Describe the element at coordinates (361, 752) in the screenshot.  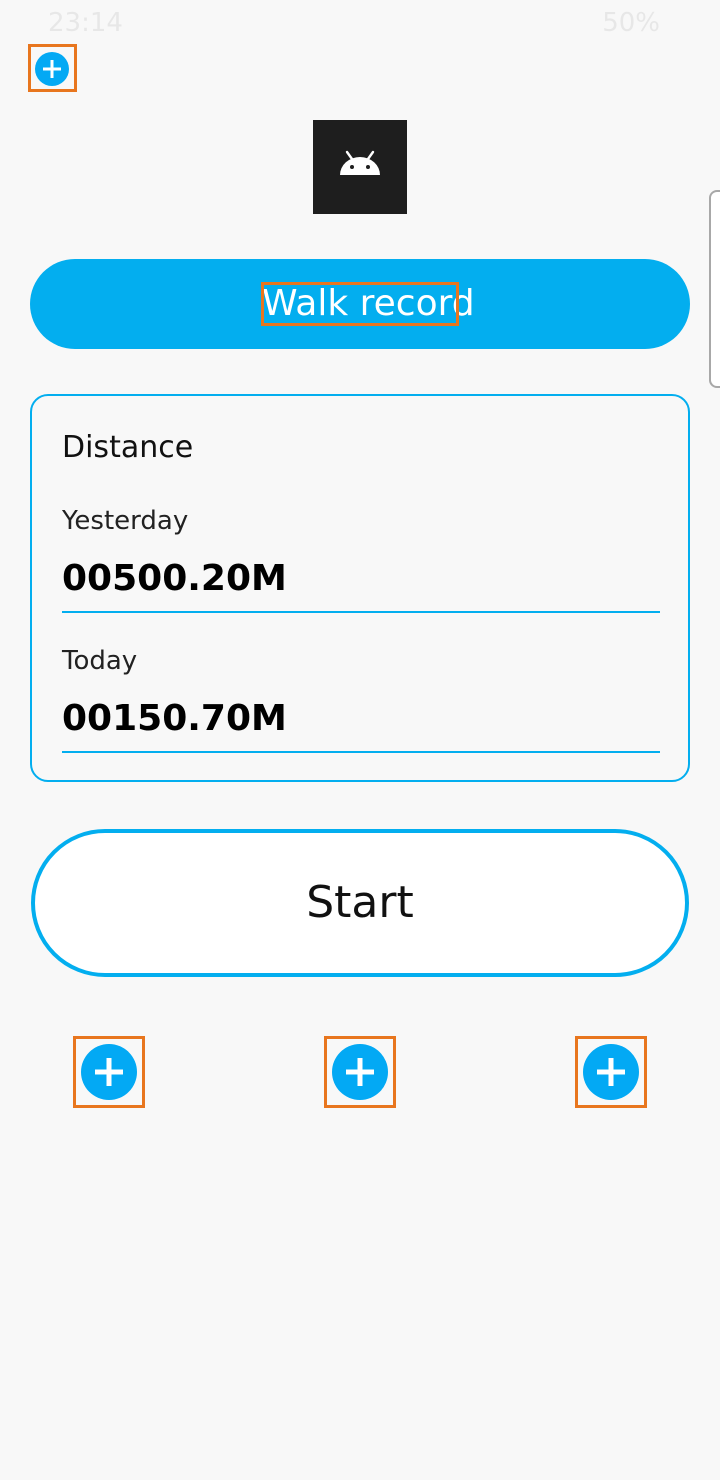
I see `today-underline` at that location.